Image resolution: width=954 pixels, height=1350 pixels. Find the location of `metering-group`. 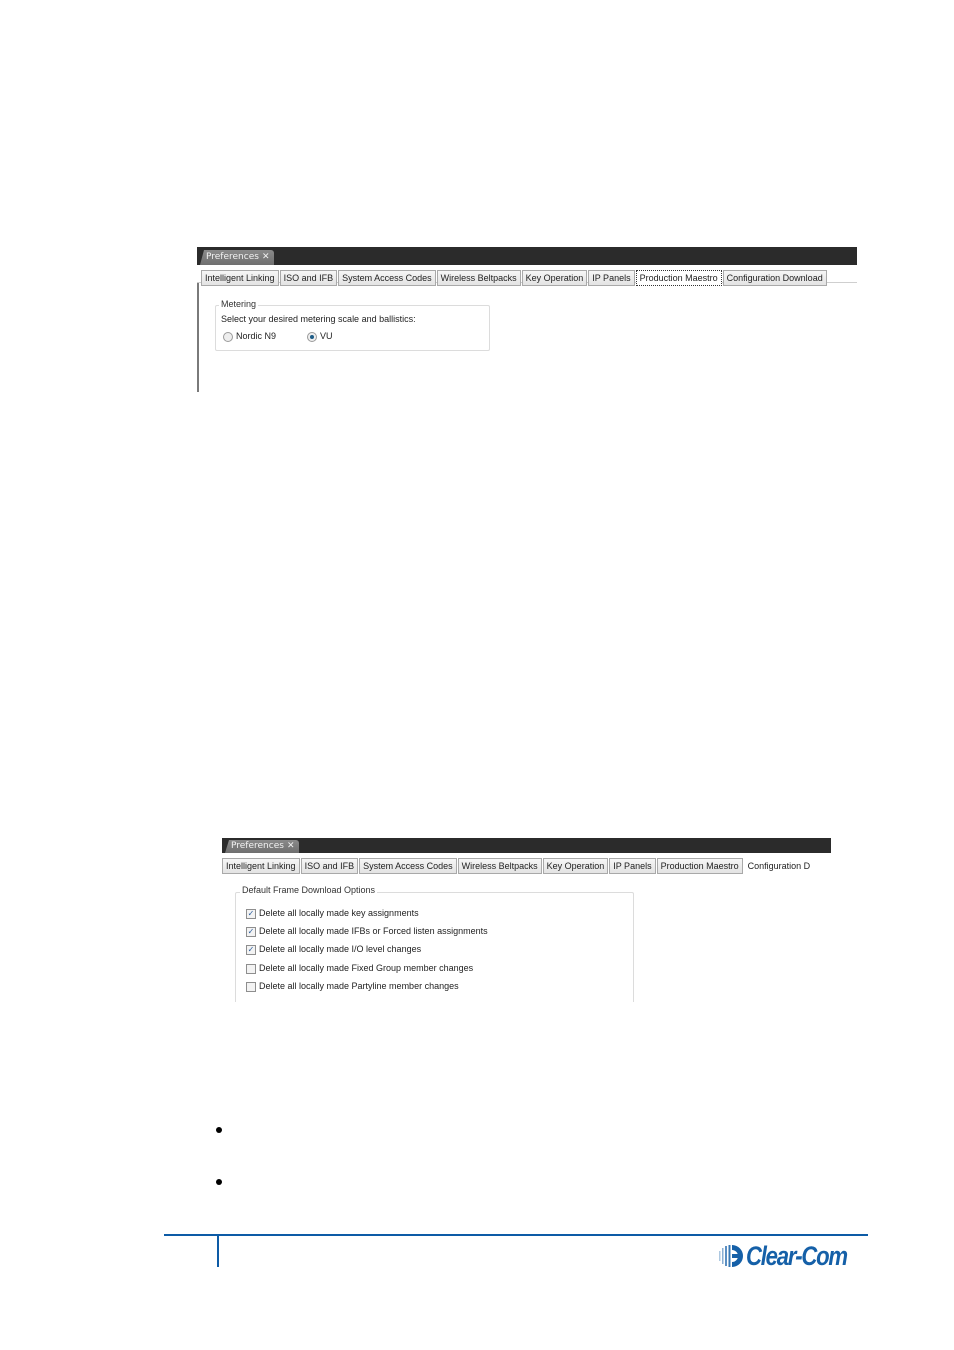

metering-group is located at coordinates (352, 328).